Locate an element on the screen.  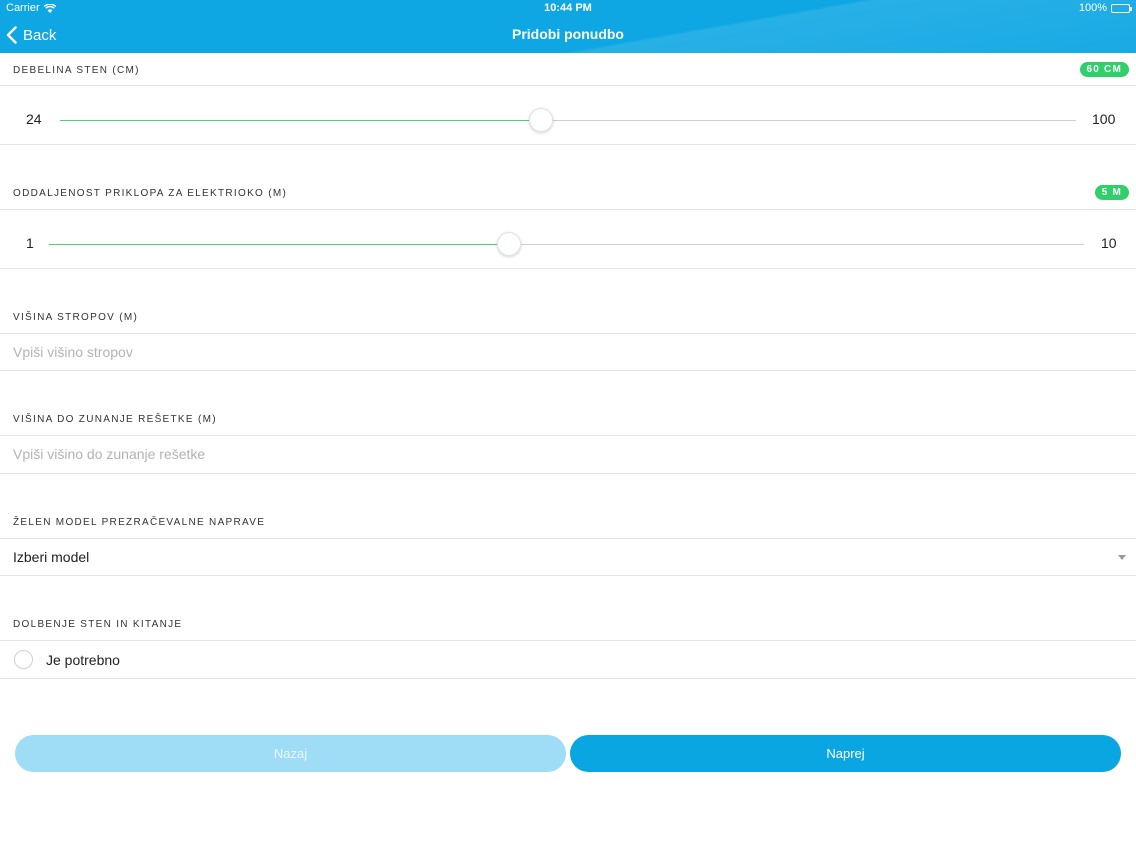
radio-button is located at coordinates (23, 659).